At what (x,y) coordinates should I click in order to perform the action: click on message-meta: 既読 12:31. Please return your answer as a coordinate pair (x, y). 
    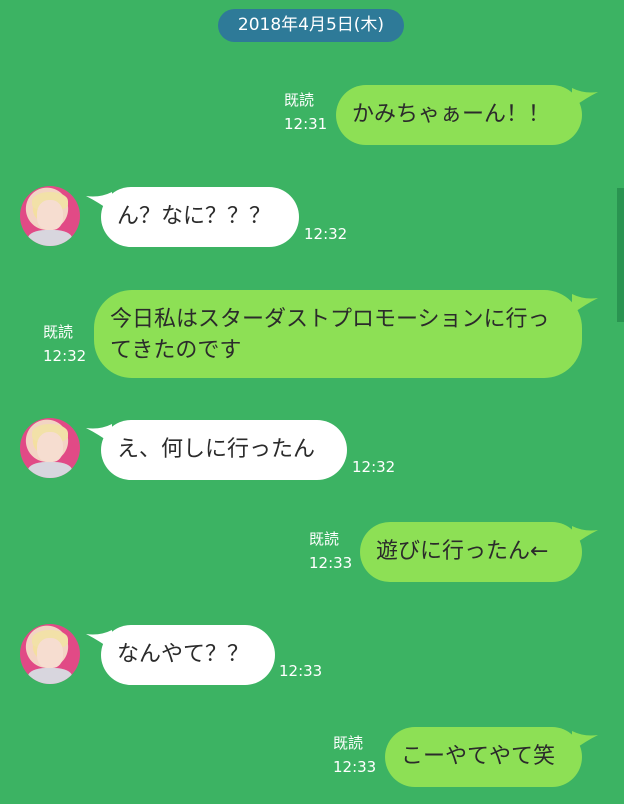
    Looking at the image, I should click on (305, 112).